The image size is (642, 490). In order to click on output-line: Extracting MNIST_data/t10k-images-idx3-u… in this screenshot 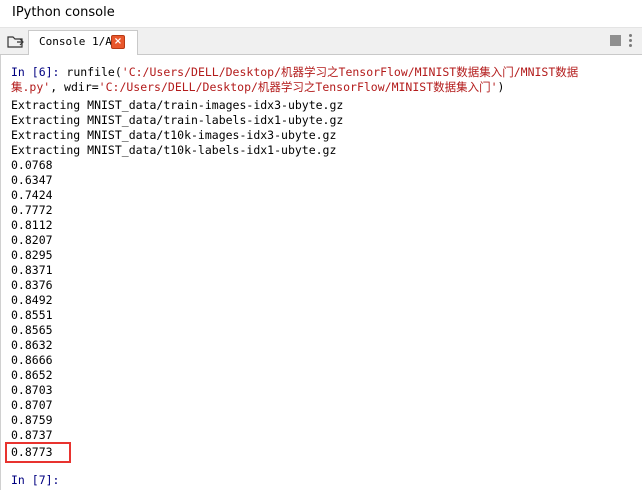, I will do `click(174, 135)`.